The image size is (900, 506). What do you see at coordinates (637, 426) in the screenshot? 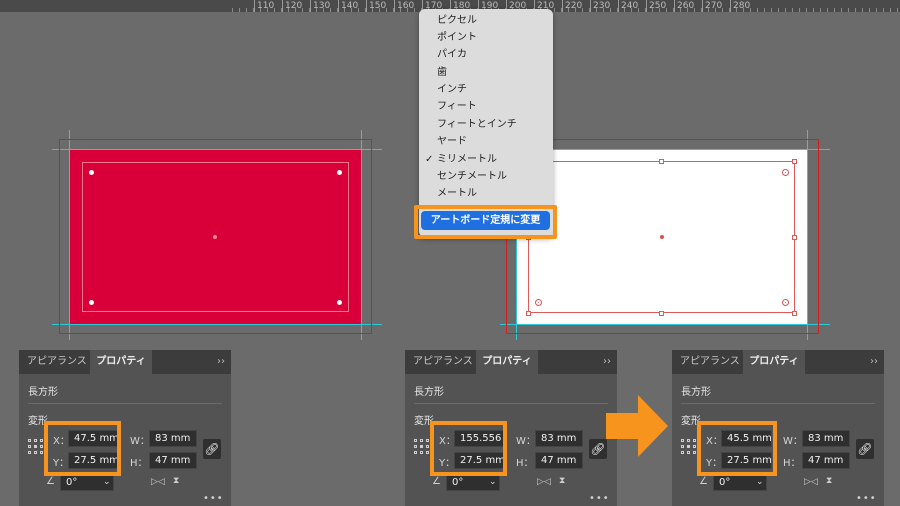
I see `right-arrow-icon` at bounding box center [637, 426].